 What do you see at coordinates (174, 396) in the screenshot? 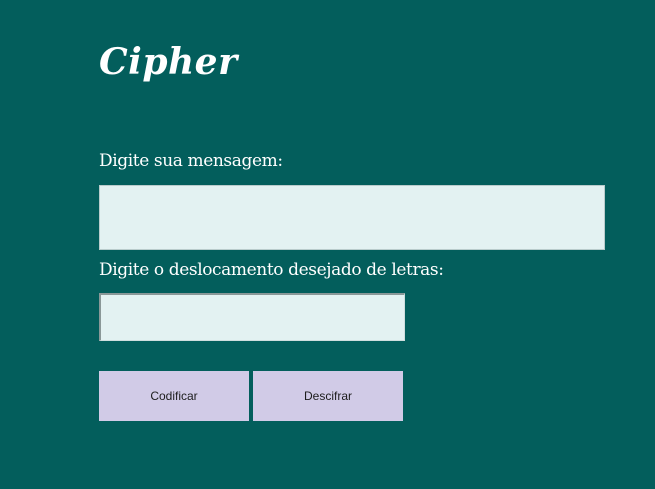
I see `encode-button: Codificar` at bounding box center [174, 396].